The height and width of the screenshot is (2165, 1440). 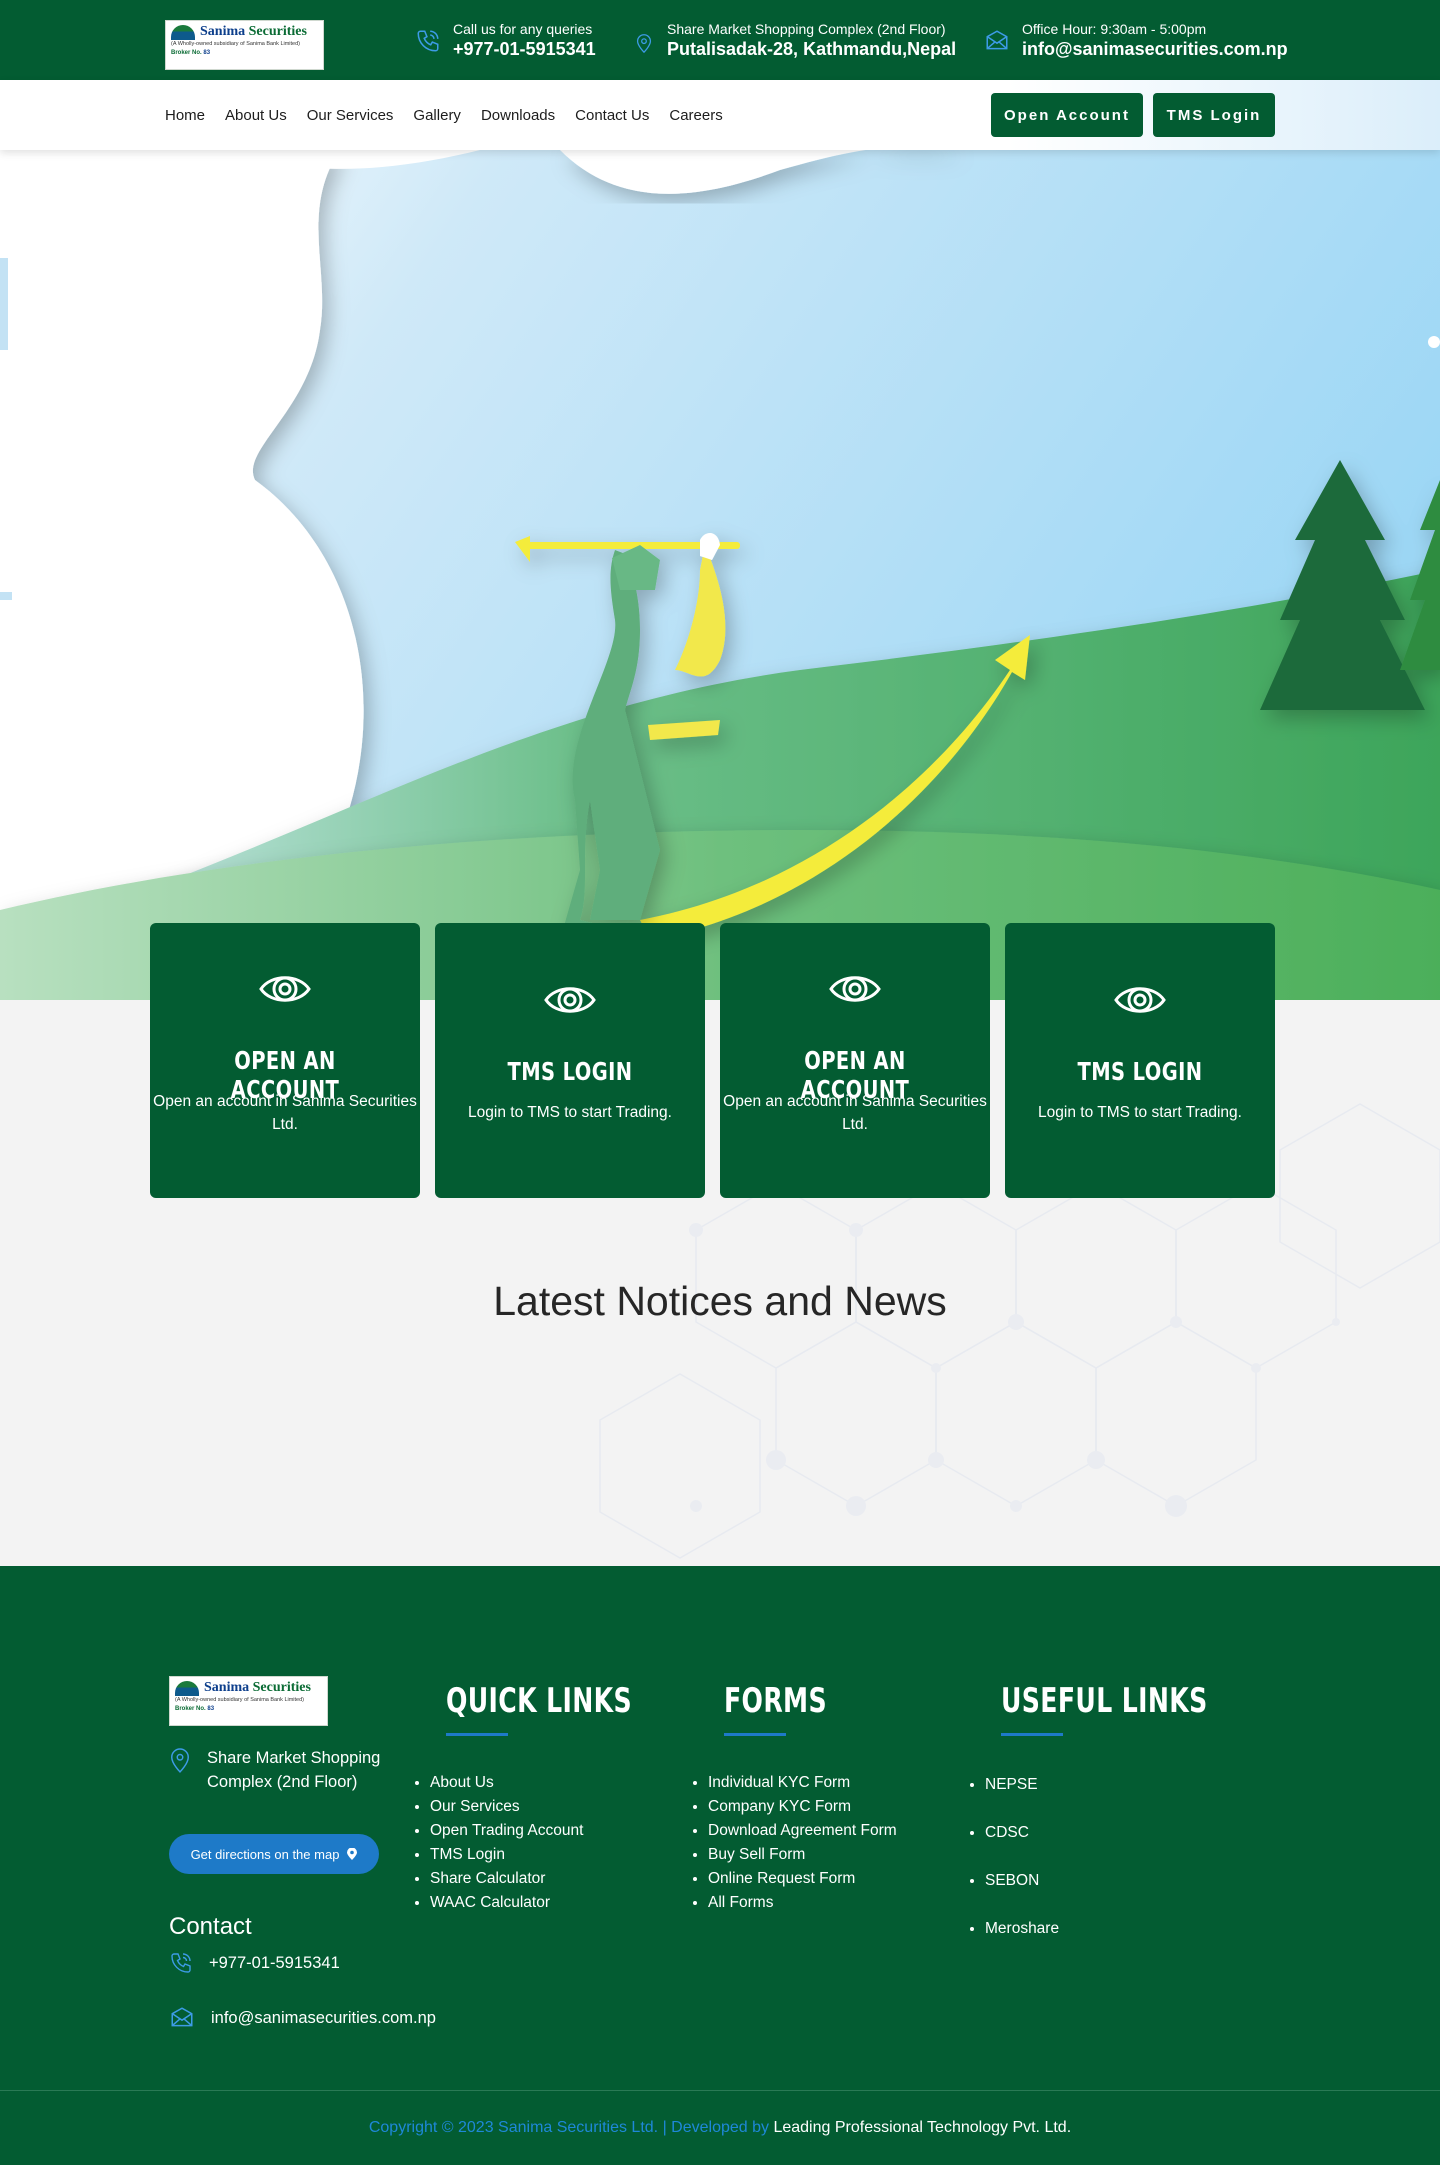 I want to click on get-directions-button: Get directions on the map, so click(x=274, y=1854).